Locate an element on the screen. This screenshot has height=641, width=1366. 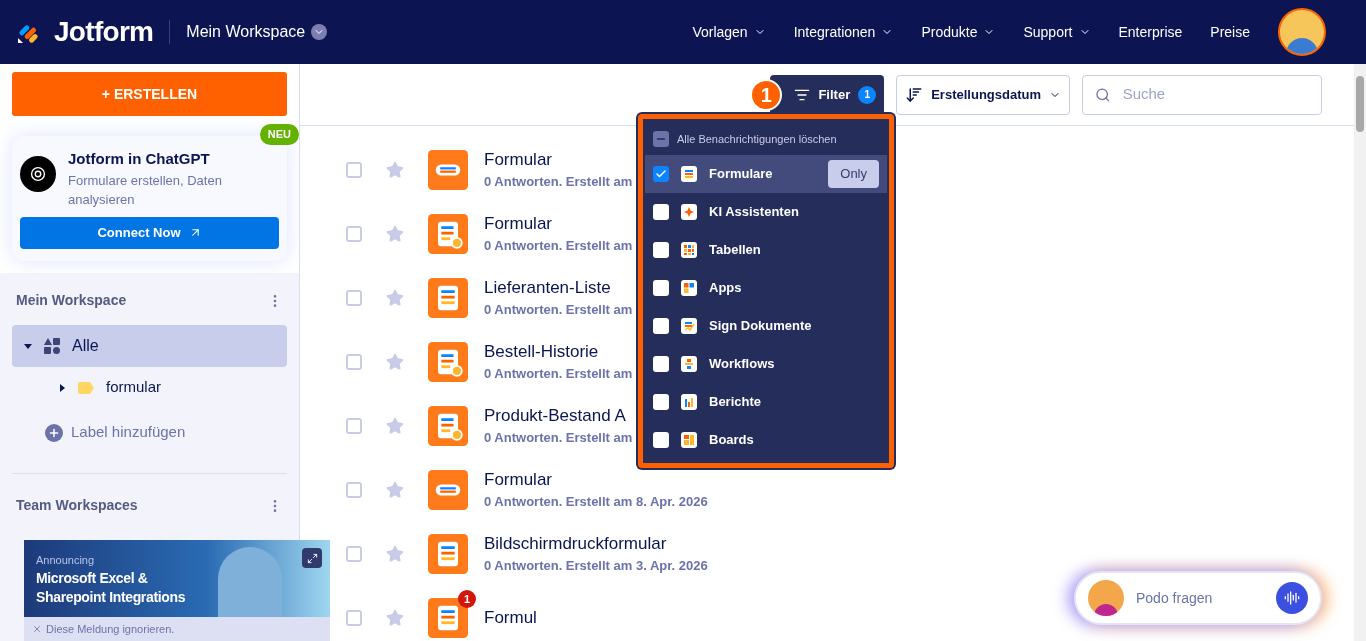
form-title: Produkt-Bestand A is located at coordinates (558, 416).